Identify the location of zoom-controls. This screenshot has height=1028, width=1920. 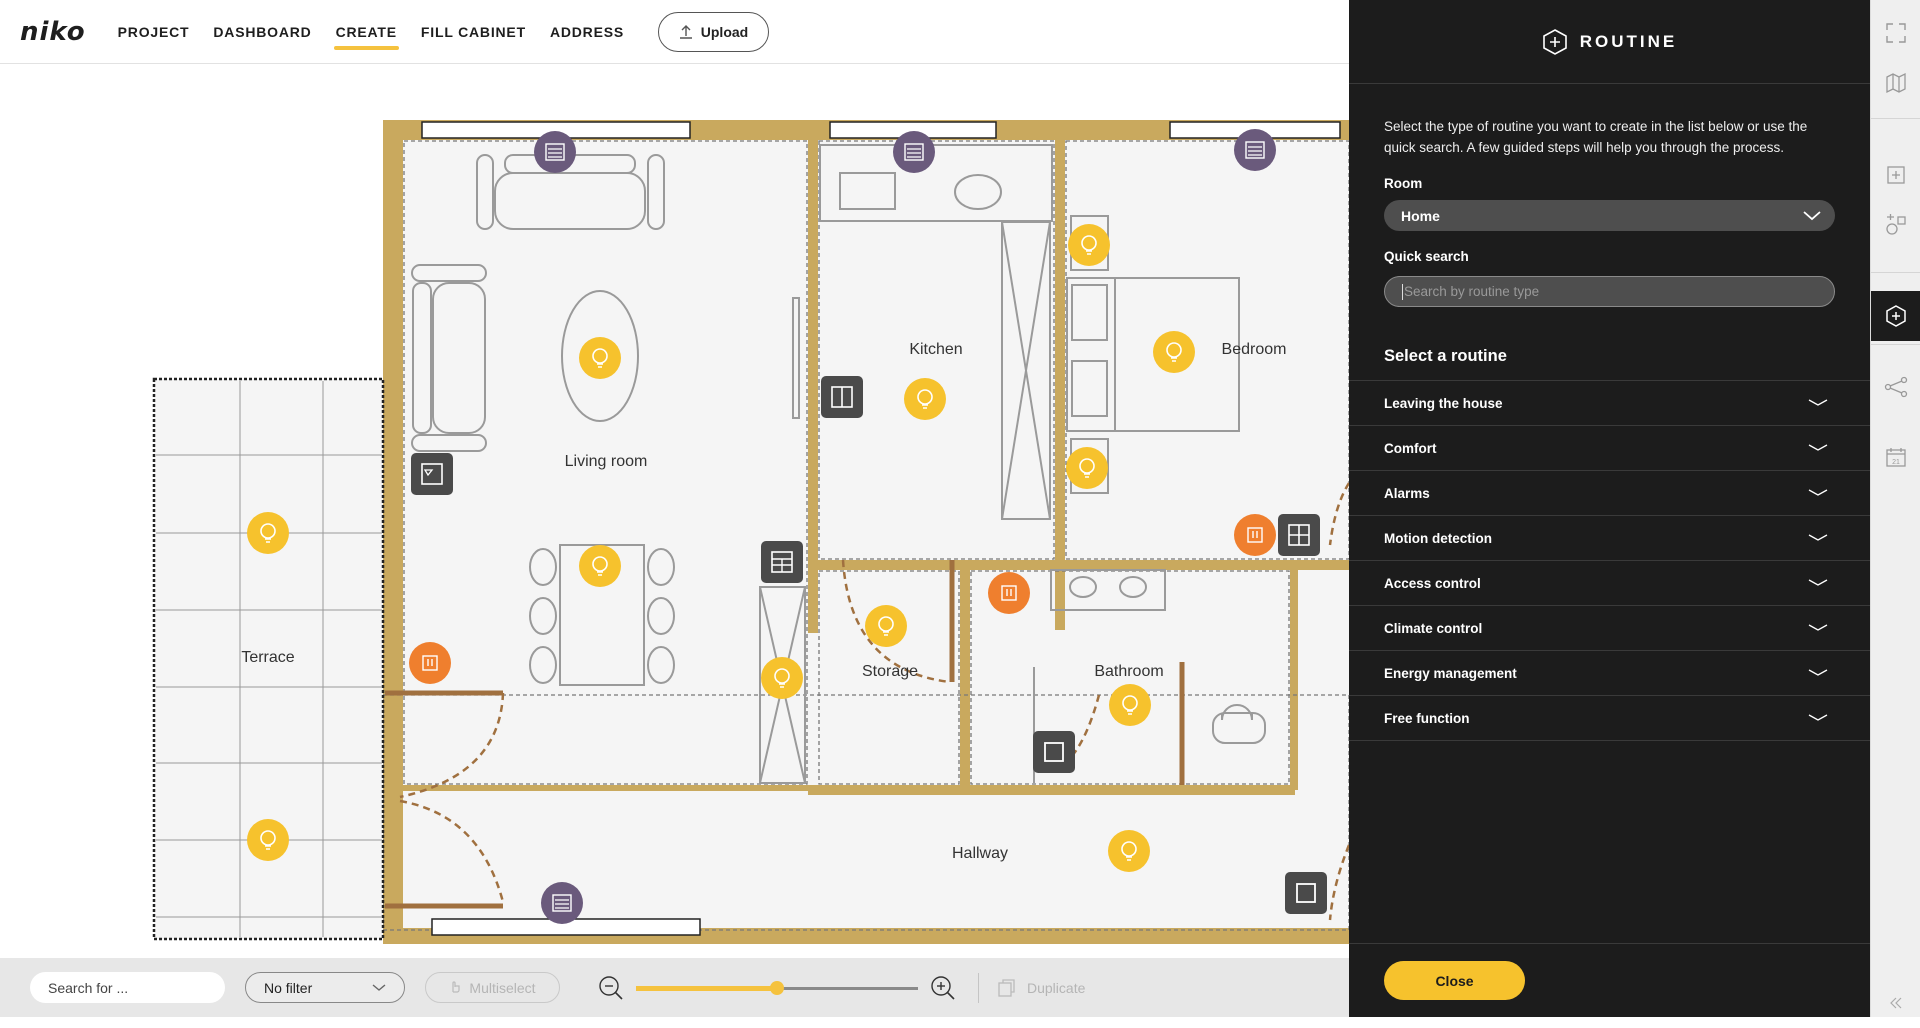
(777, 988).